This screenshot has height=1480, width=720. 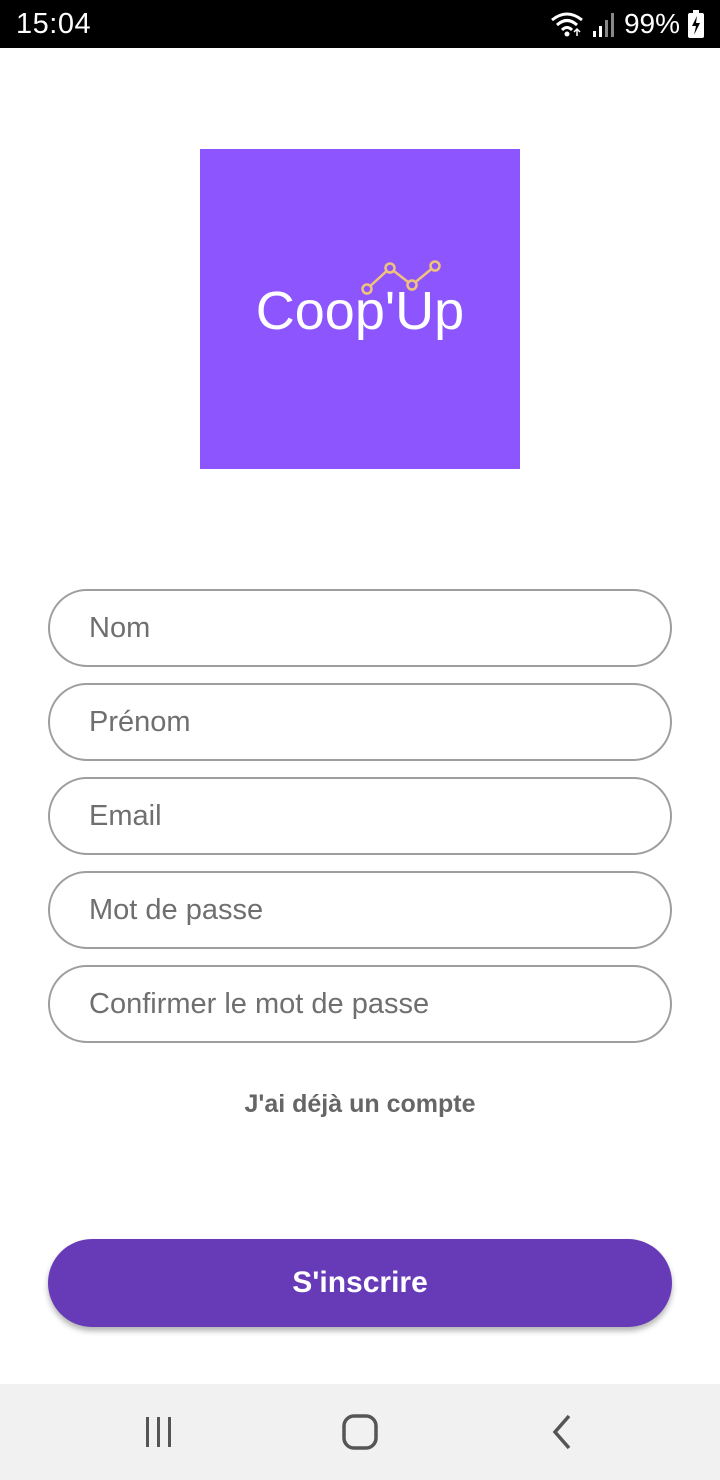 I want to click on recent-apps-icon, so click(x=159, y=1432).